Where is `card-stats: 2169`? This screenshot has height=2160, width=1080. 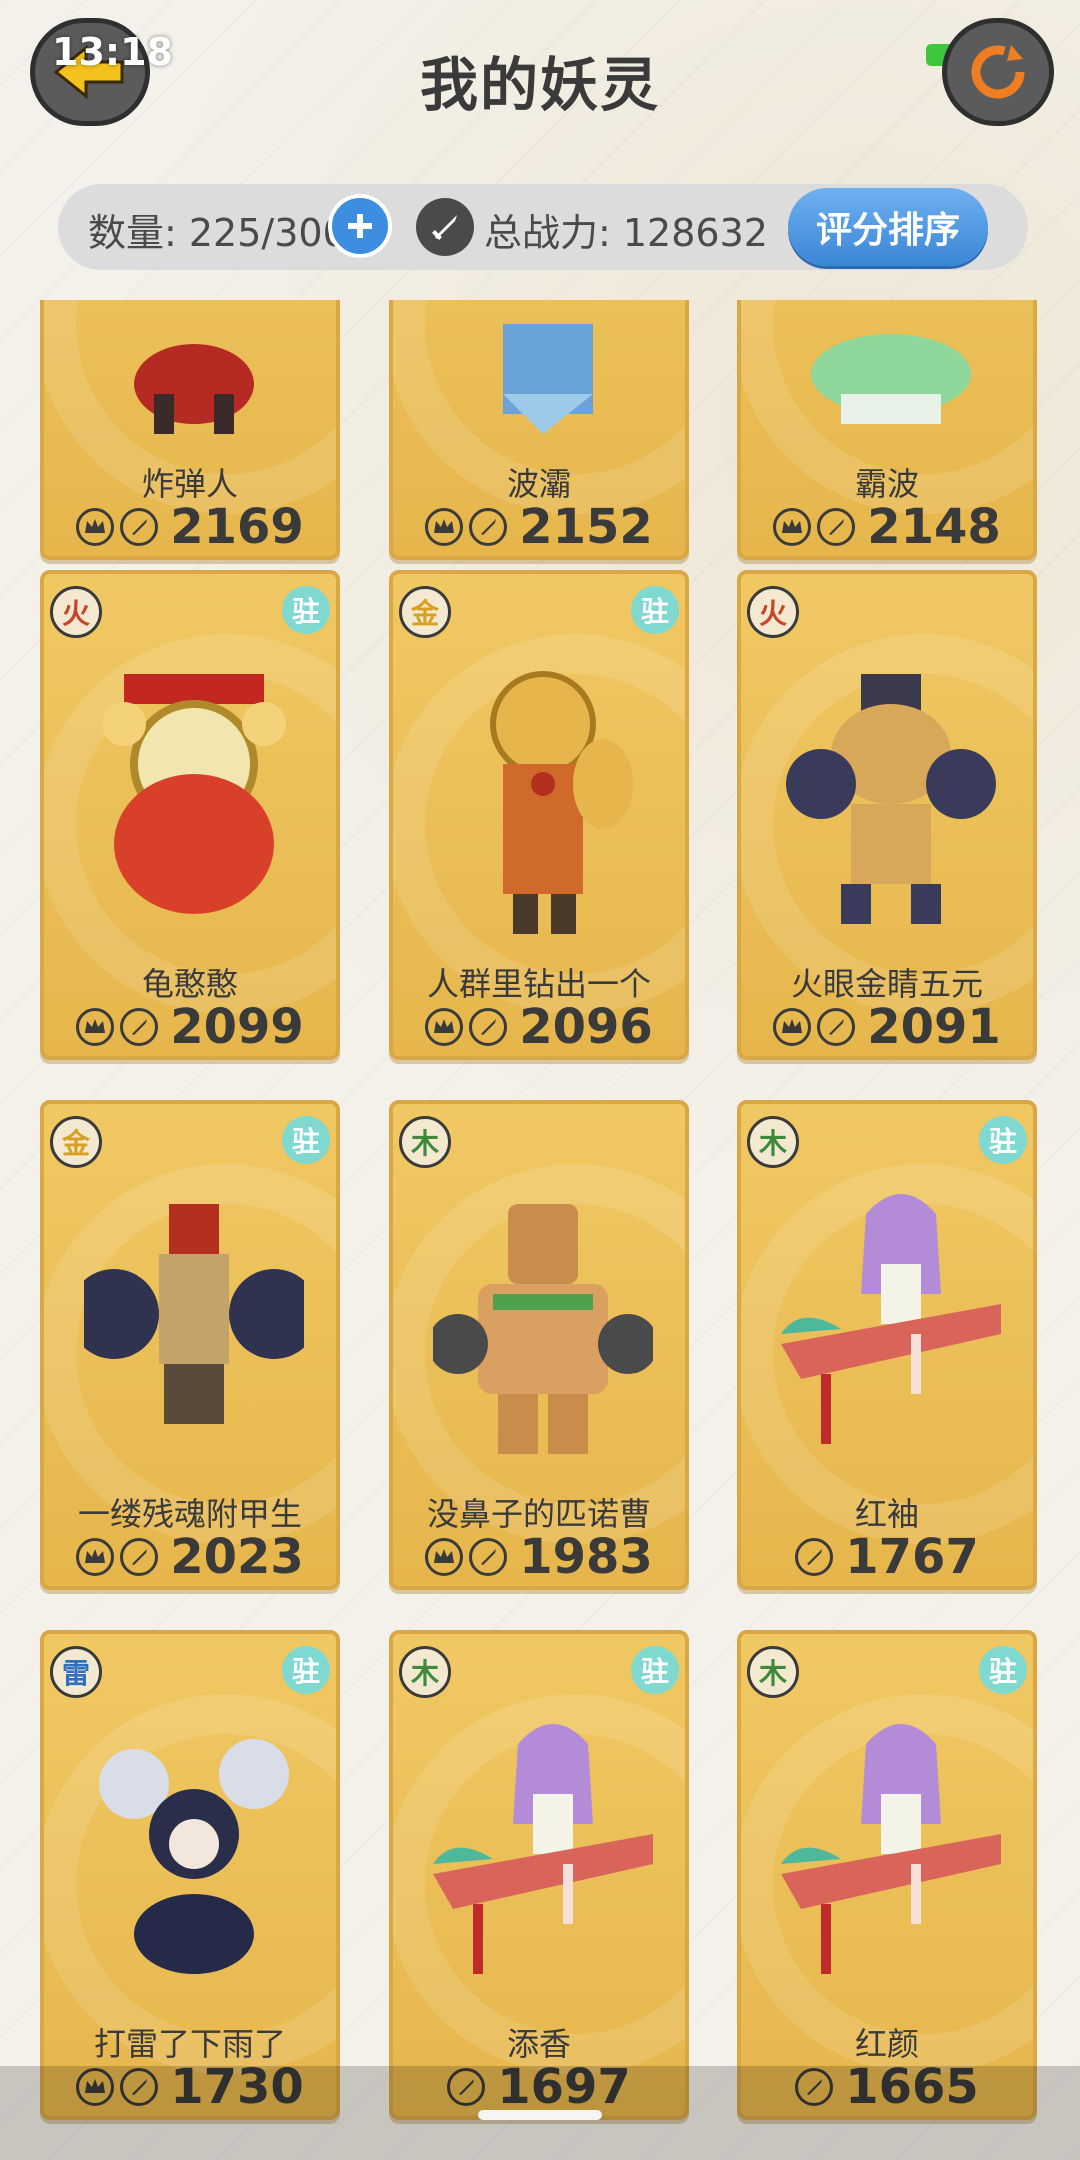
card-stats: 2169 is located at coordinates (190, 527).